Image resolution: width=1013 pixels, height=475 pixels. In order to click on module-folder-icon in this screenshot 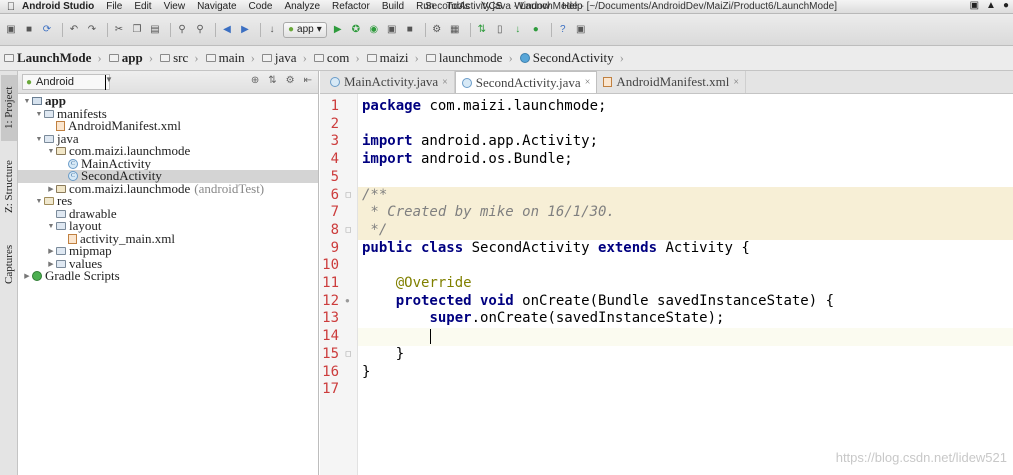, I will do `click(37, 101)`.